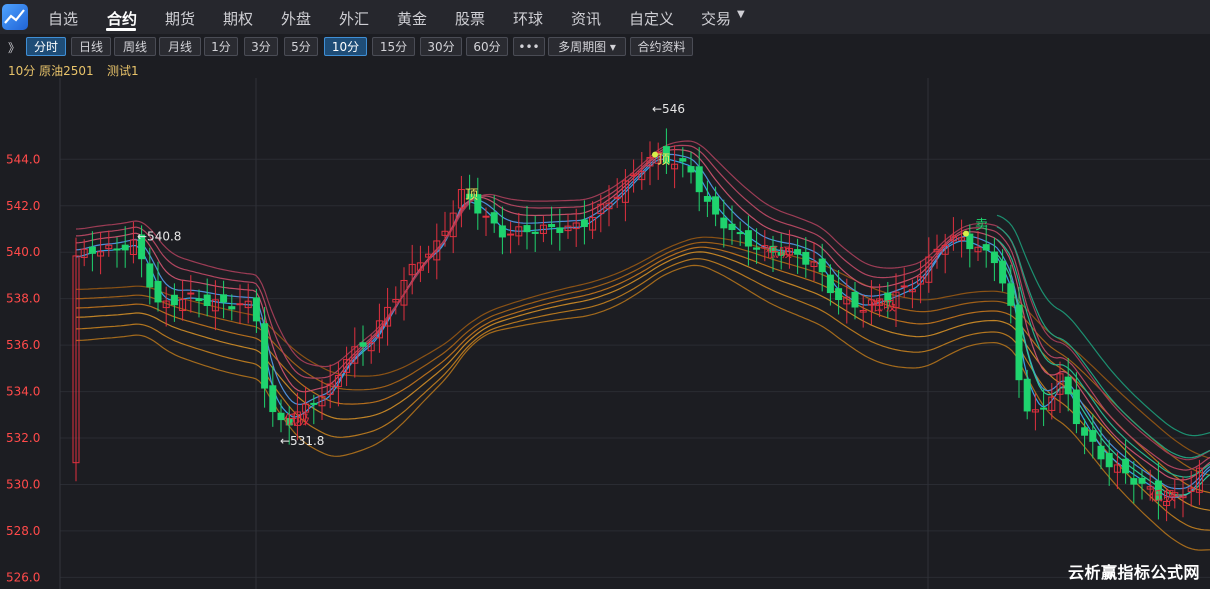 The image size is (1210, 589). What do you see at coordinates (345, 46) in the screenshot?
I see `period-button-7: 10分` at bounding box center [345, 46].